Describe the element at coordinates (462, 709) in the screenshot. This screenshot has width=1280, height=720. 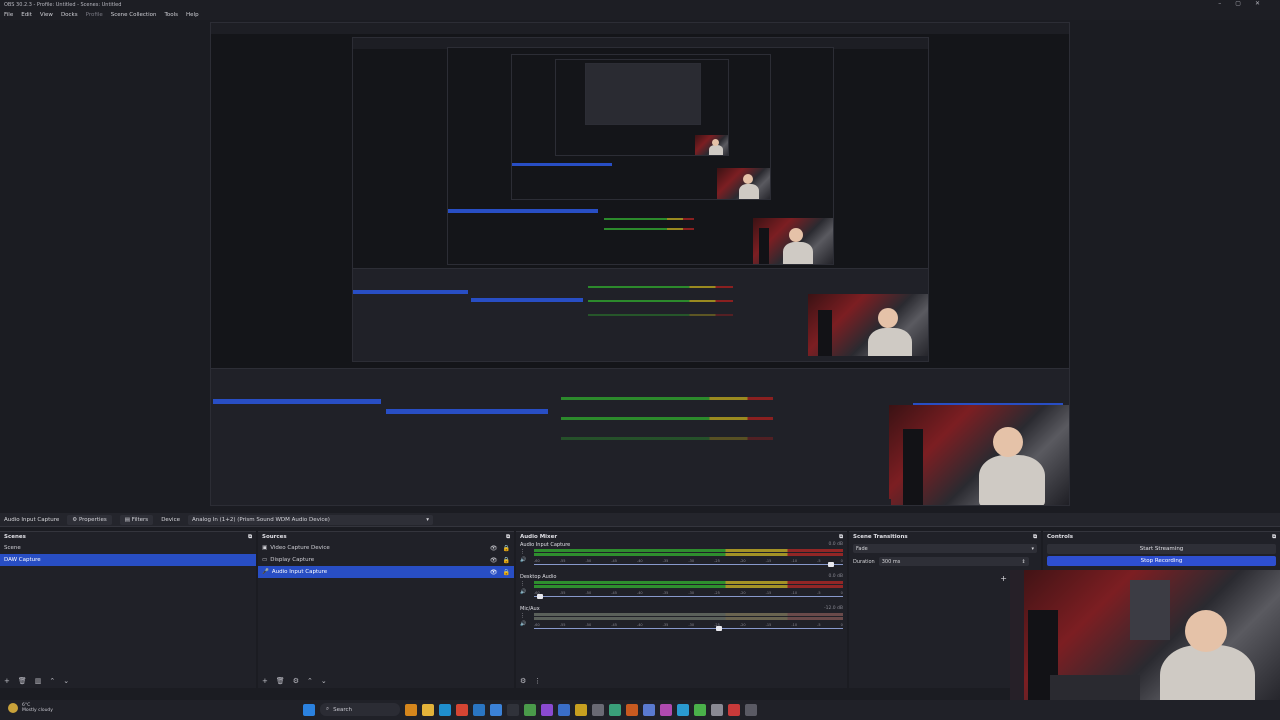
I see `chrome-icon` at that location.